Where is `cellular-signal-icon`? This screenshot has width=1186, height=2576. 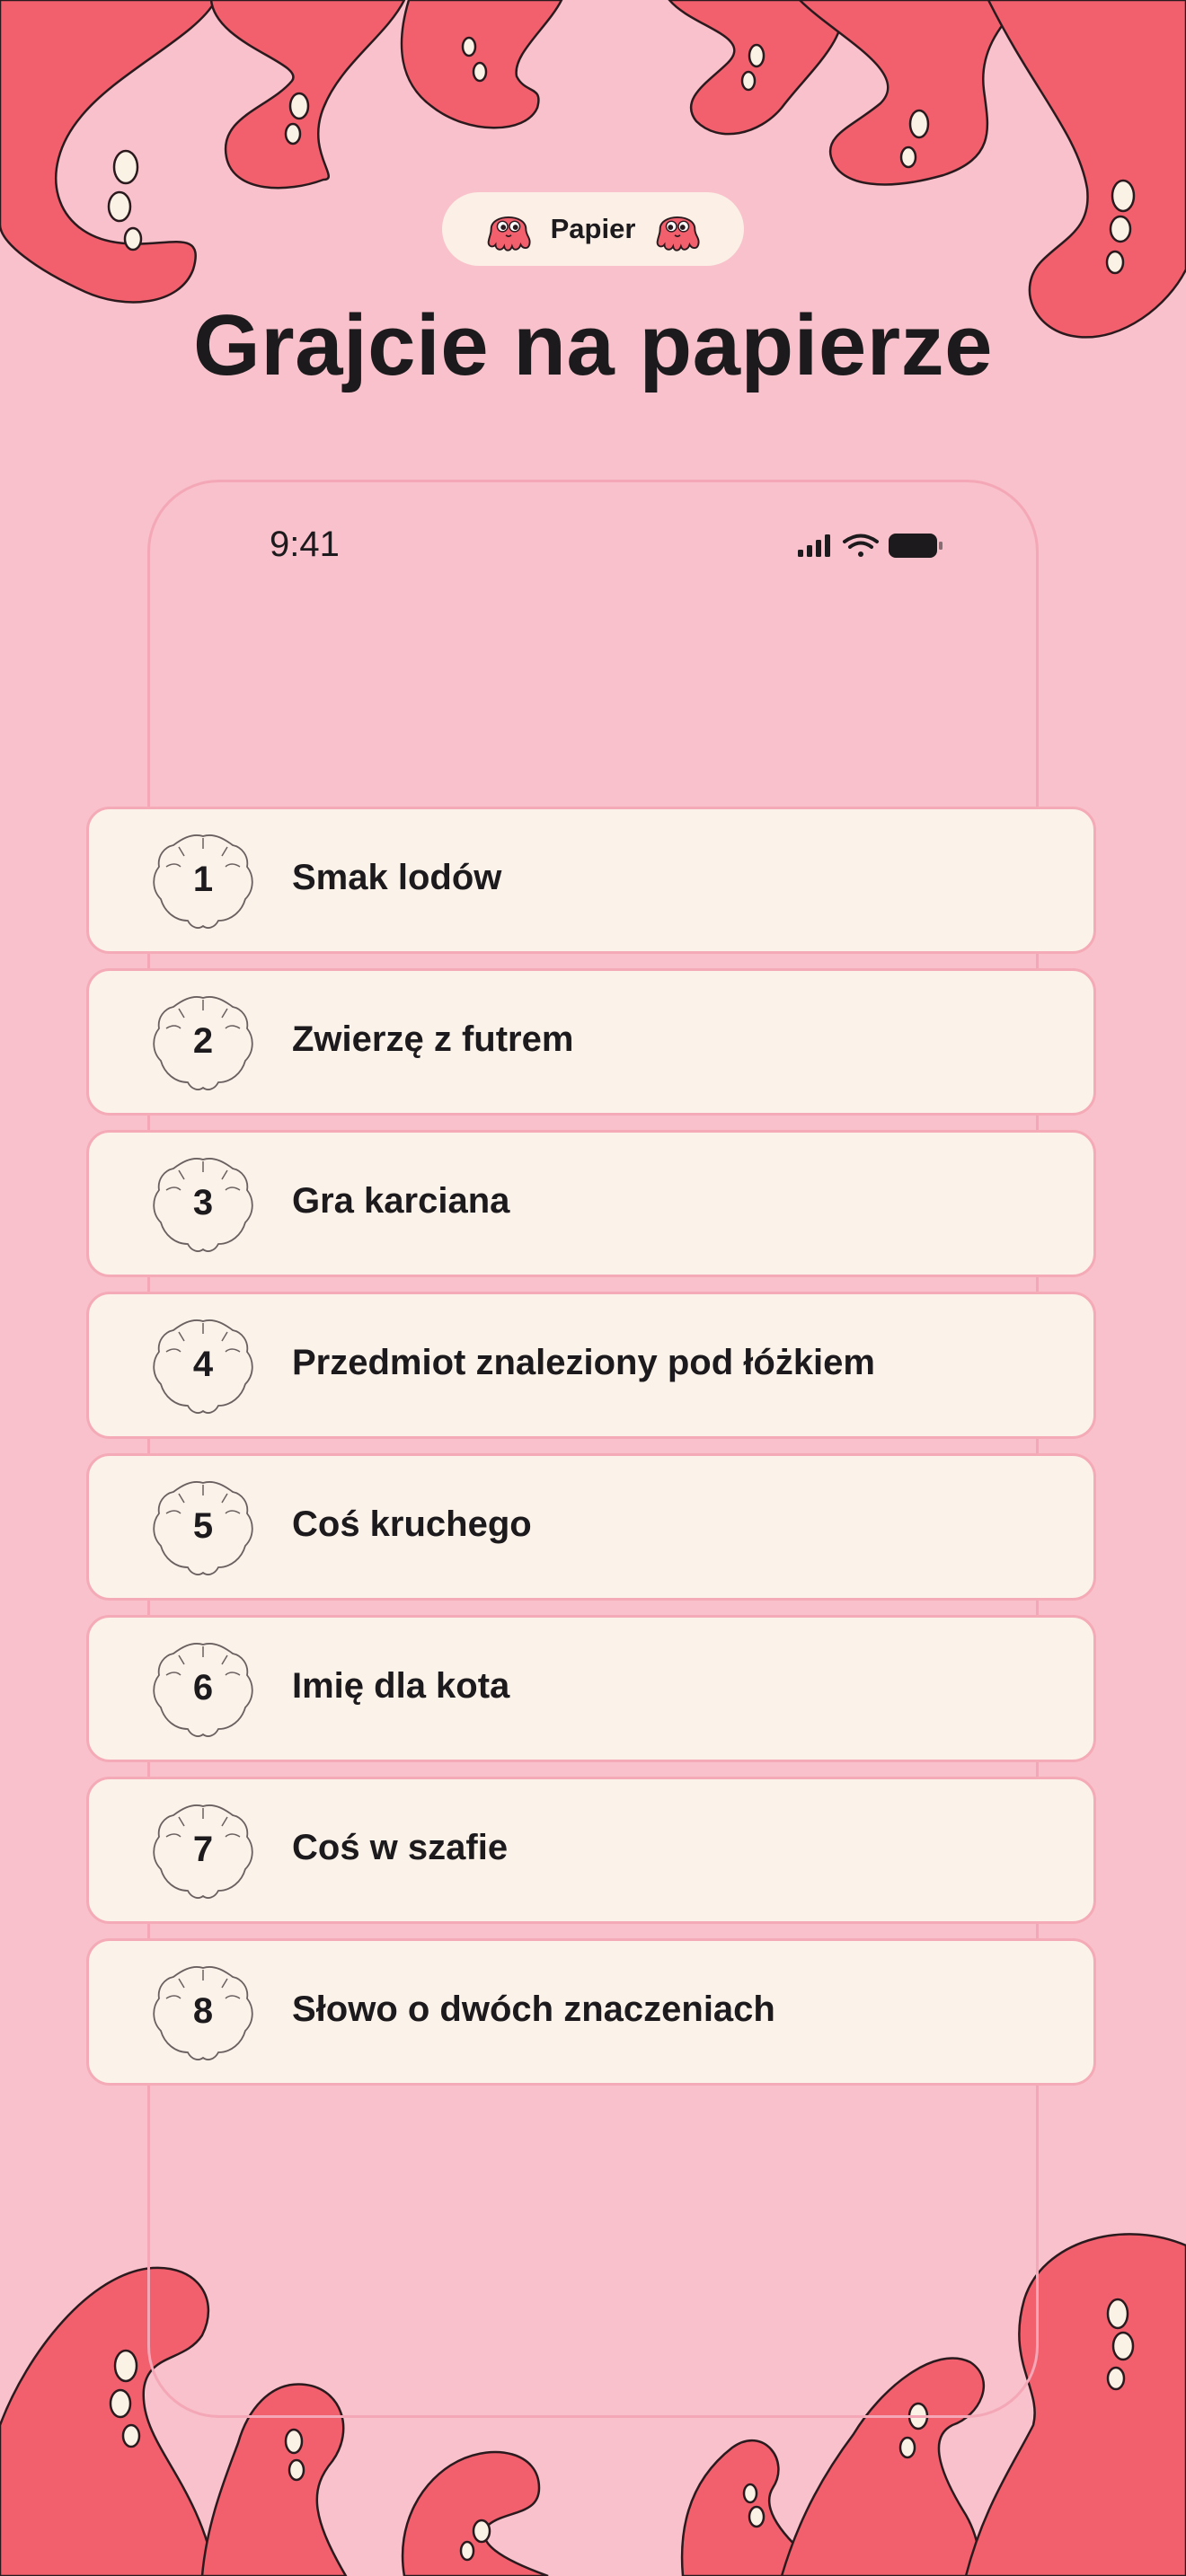
cellular-signal-icon is located at coordinates (814, 545).